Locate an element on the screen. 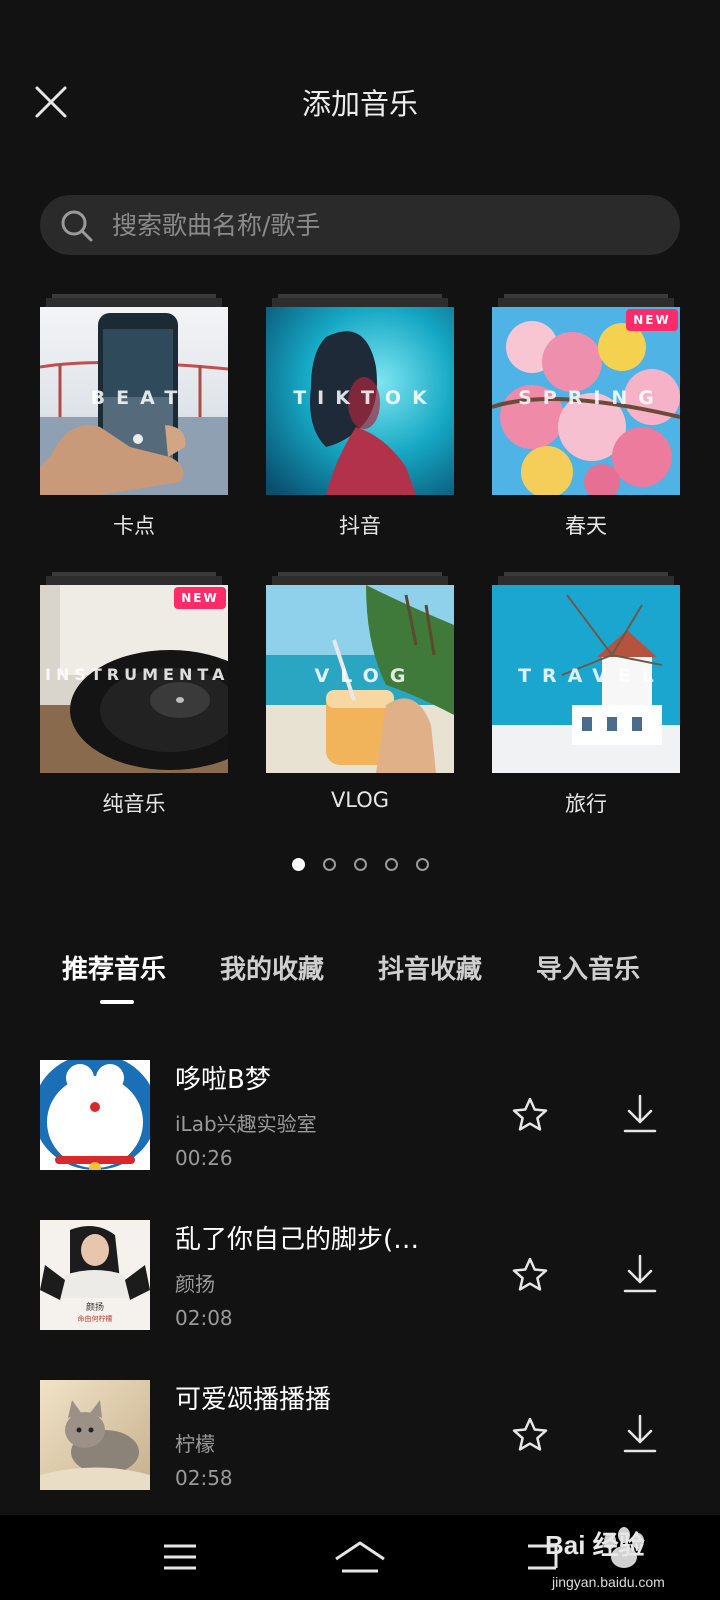  page-indicator is located at coordinates (360, 862).